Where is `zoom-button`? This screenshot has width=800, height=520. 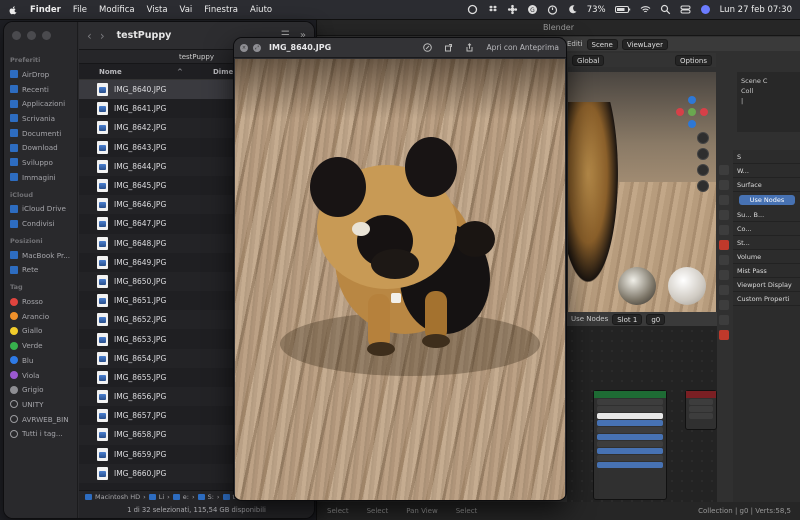 zoom-button is located at coordinates (46, 35).